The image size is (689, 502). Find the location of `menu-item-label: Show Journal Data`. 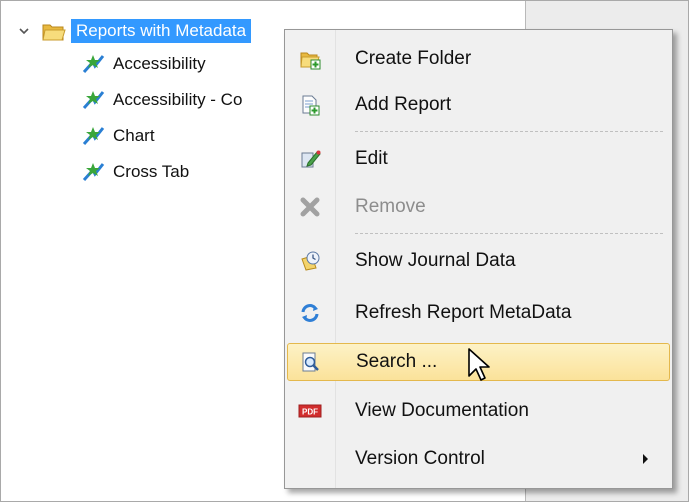

menu-item-label: Show Journal Data is located at coordinates (435, 260).